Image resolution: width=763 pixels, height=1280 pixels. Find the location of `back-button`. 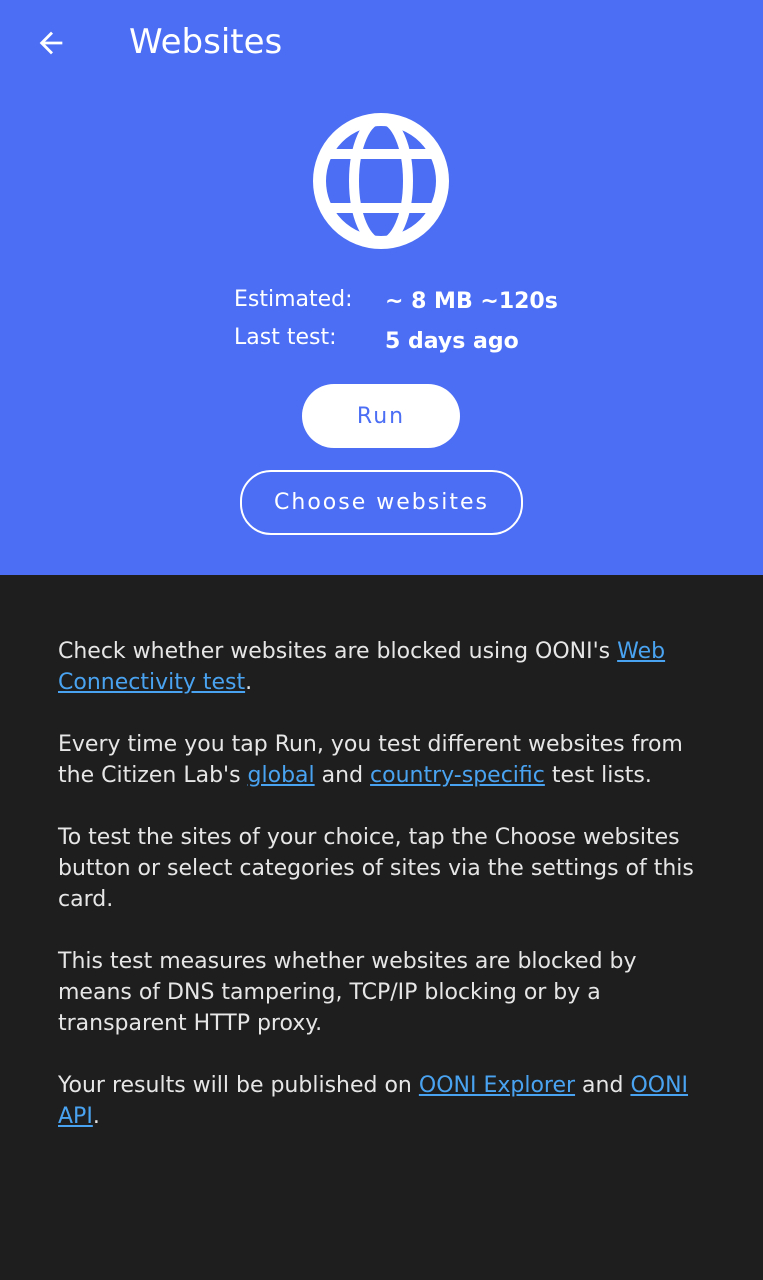

back-button is located at coordinates (51, 43).